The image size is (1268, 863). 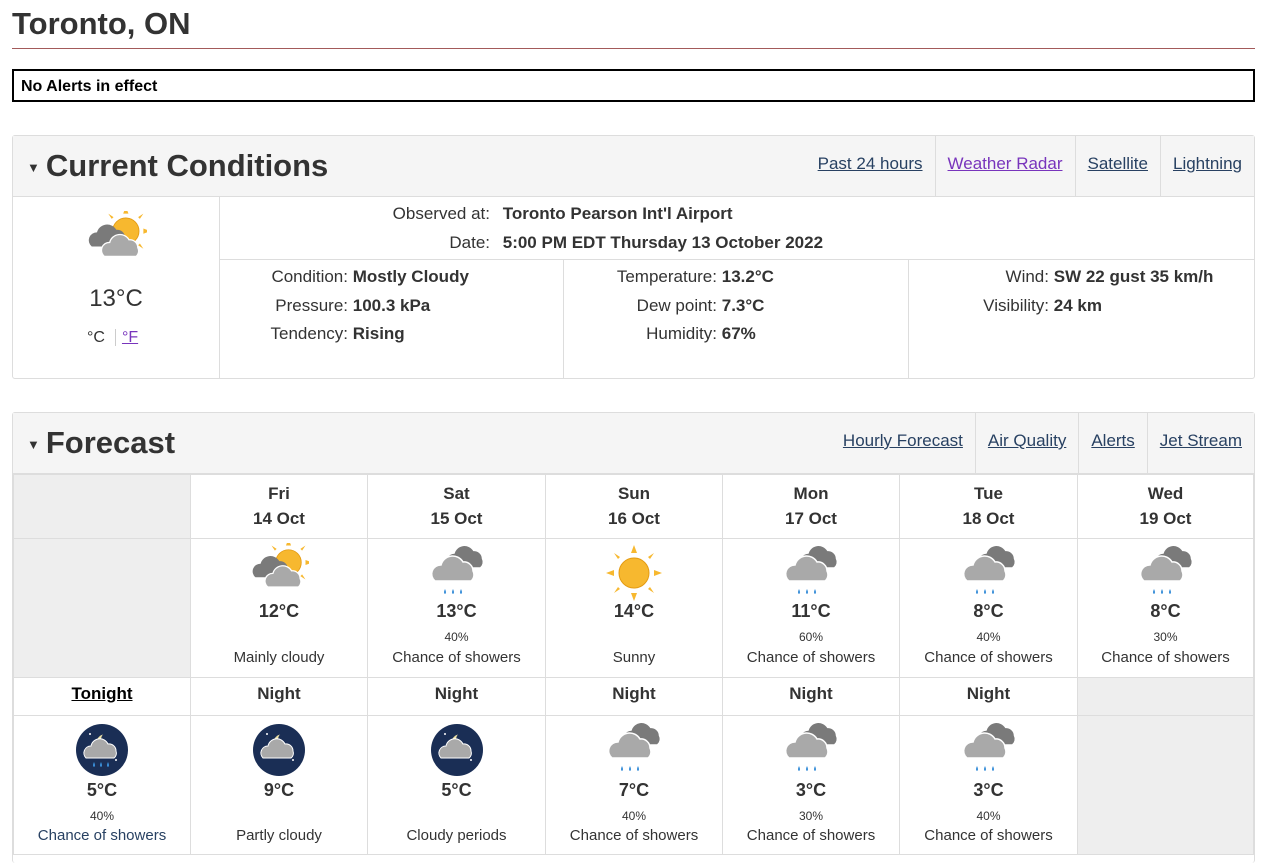 I want to click on forecast-day-cell: 13°C 40% Chance of showers, so click(x=456, y=608).